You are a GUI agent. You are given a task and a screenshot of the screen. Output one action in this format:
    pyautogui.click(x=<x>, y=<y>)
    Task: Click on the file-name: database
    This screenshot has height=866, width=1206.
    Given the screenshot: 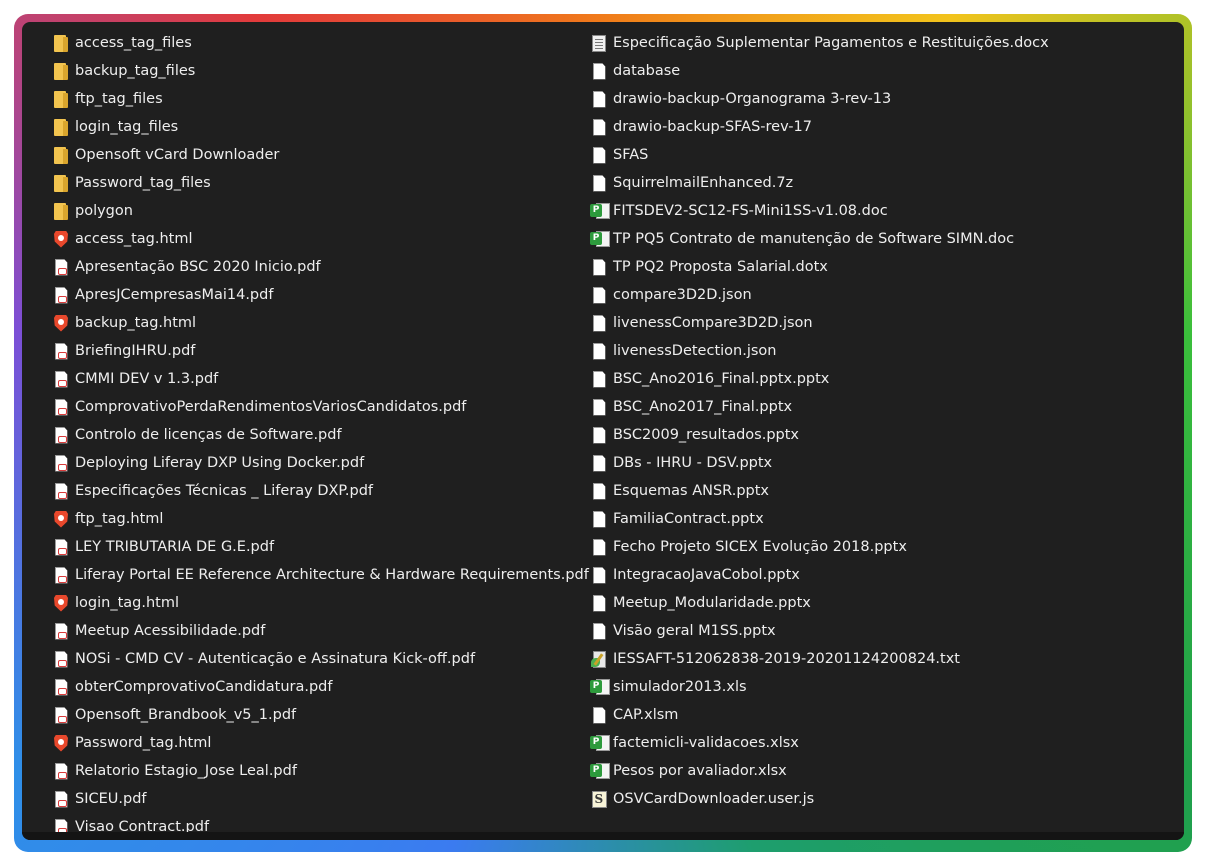 What is the action you would take?
    pyautogui.click(x=647, y=71)
    